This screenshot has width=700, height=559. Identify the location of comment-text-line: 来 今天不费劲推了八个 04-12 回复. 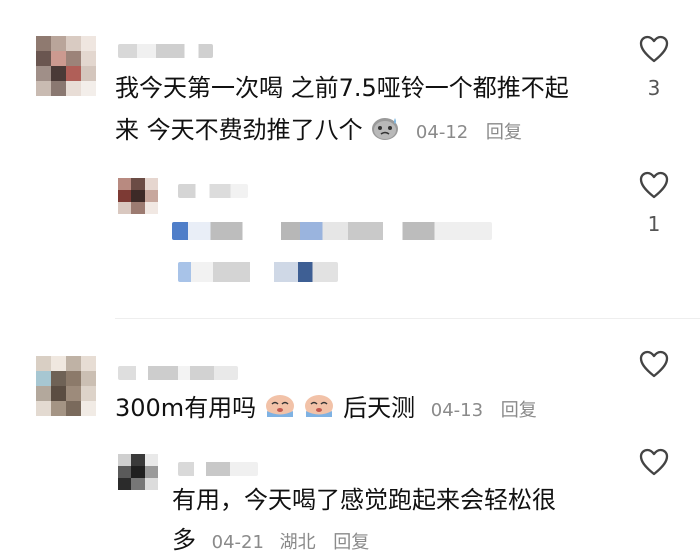
(318, 131).